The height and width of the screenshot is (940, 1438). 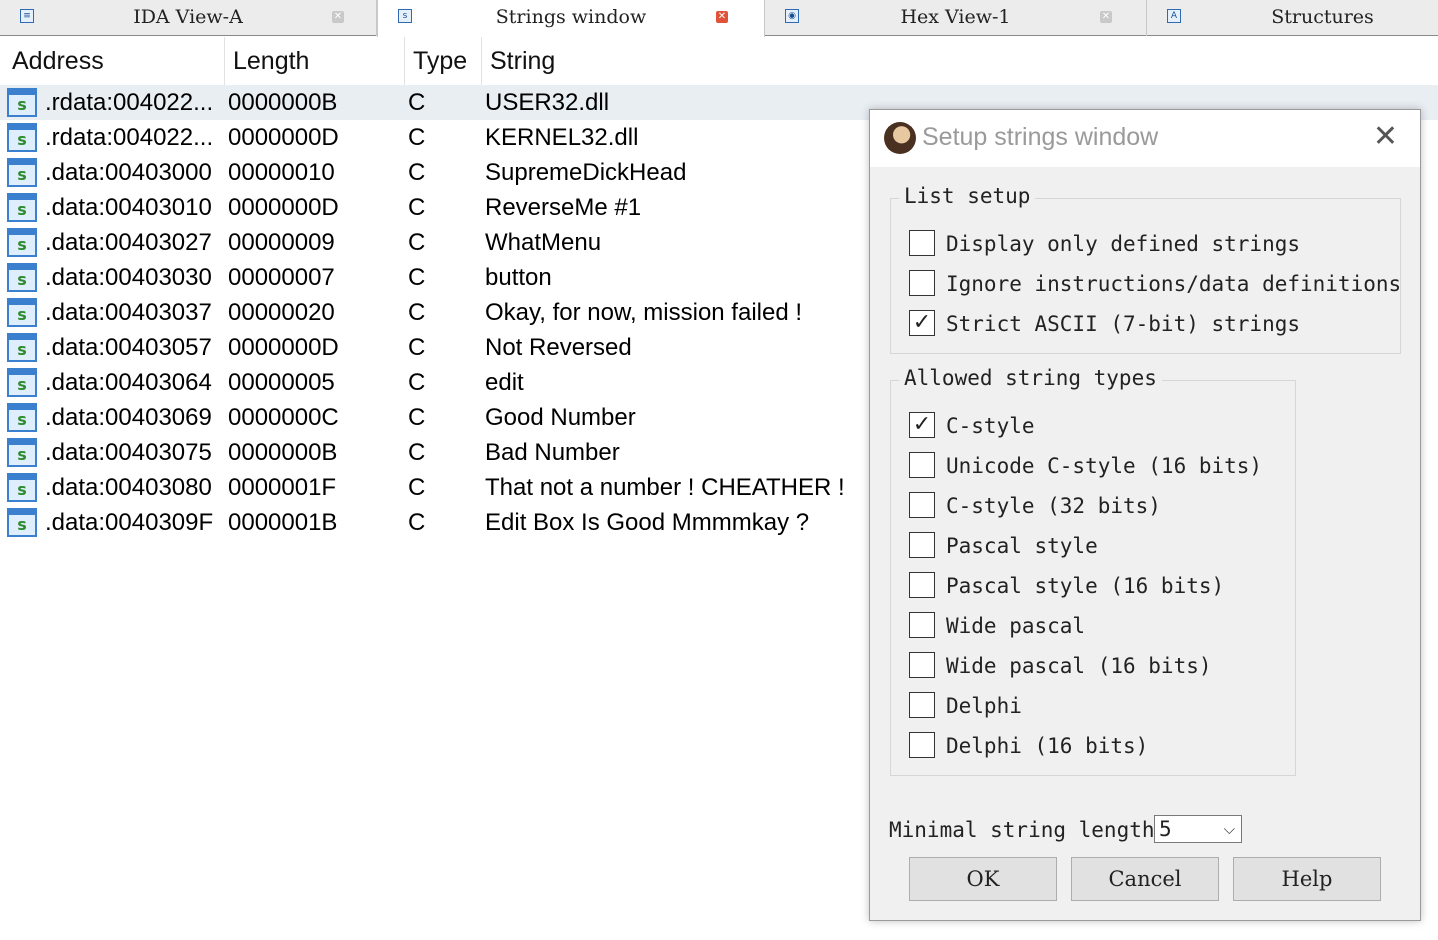 What do you see at coordinates (1123, 324) in the screenshot?
I see `checkbox-label: Strict ASCII (7-bit) strings` at bounding box center [1123, 324].